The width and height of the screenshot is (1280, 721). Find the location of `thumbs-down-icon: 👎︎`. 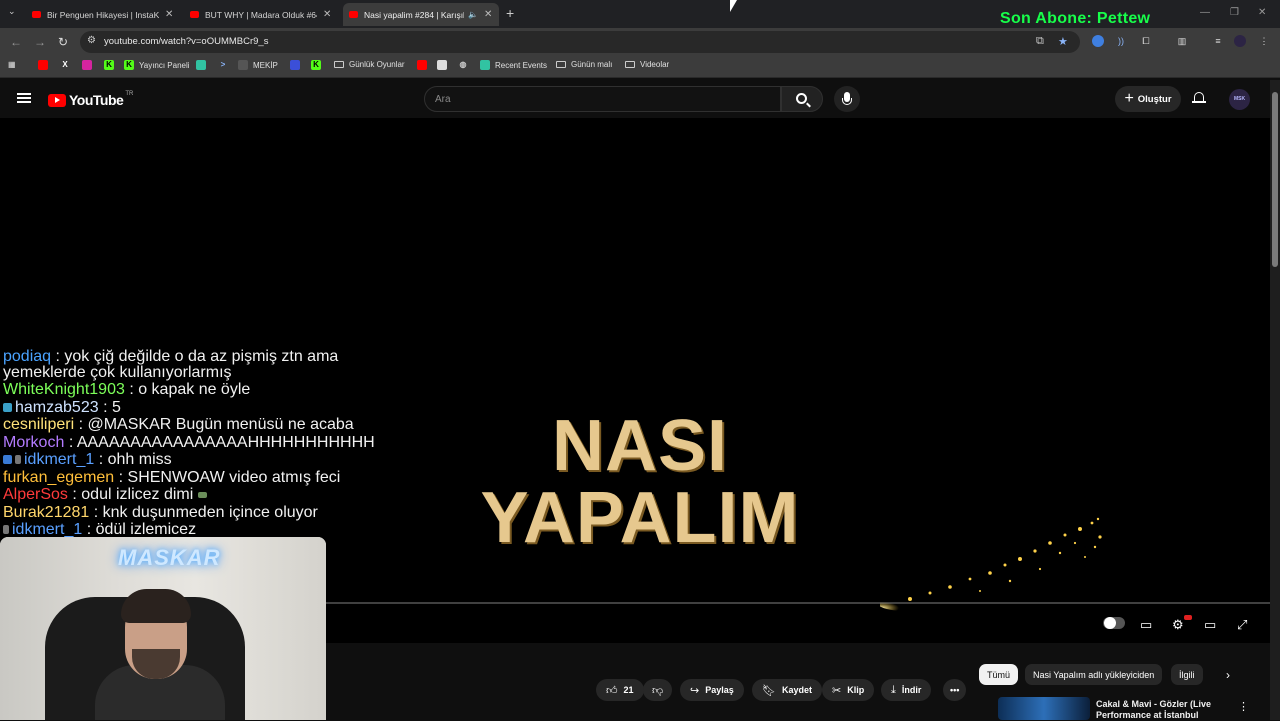

thumbs-down-icon: 👎︎ is located at coordinates (658, 690).